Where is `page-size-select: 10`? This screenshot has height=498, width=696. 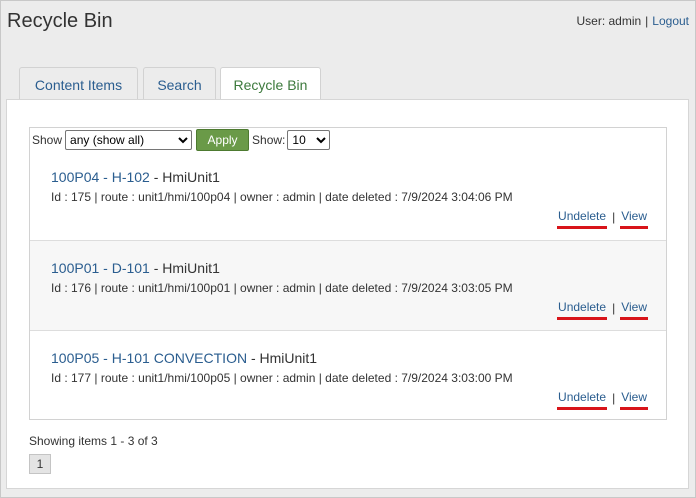 page-size-select: 10 is located at coordinates (309, 140).